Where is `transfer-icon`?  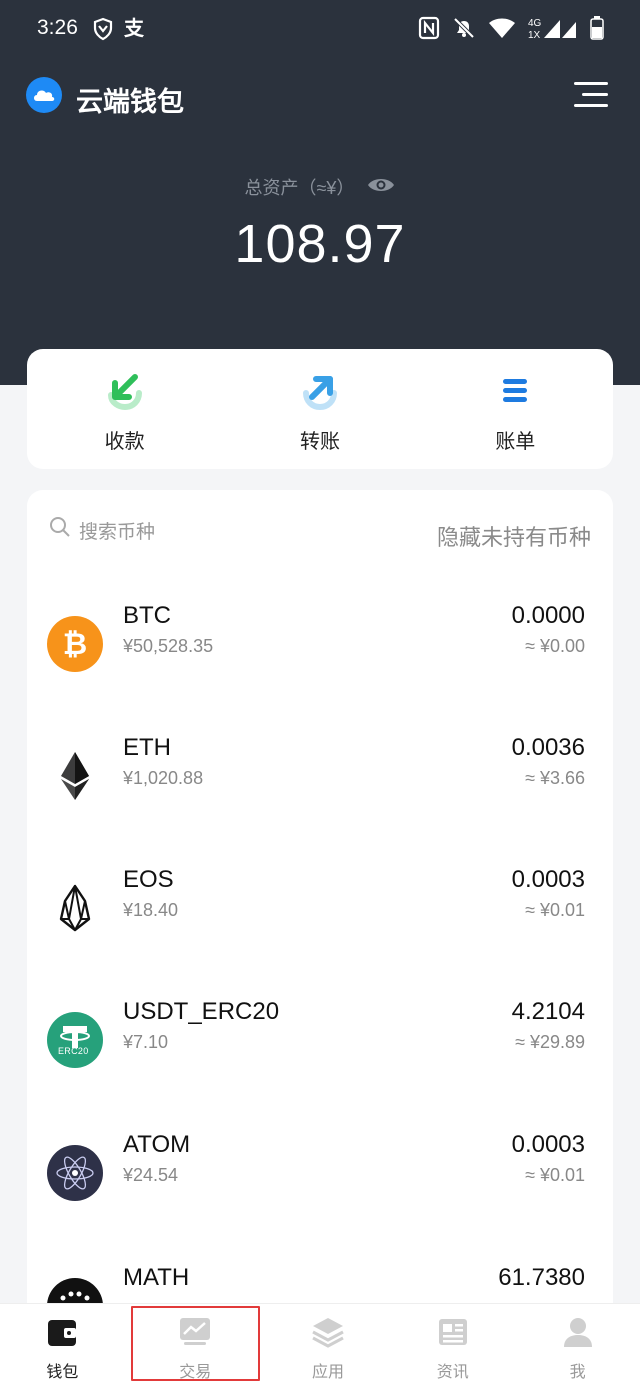 transfer-icon is located at coordinates (319, 391).